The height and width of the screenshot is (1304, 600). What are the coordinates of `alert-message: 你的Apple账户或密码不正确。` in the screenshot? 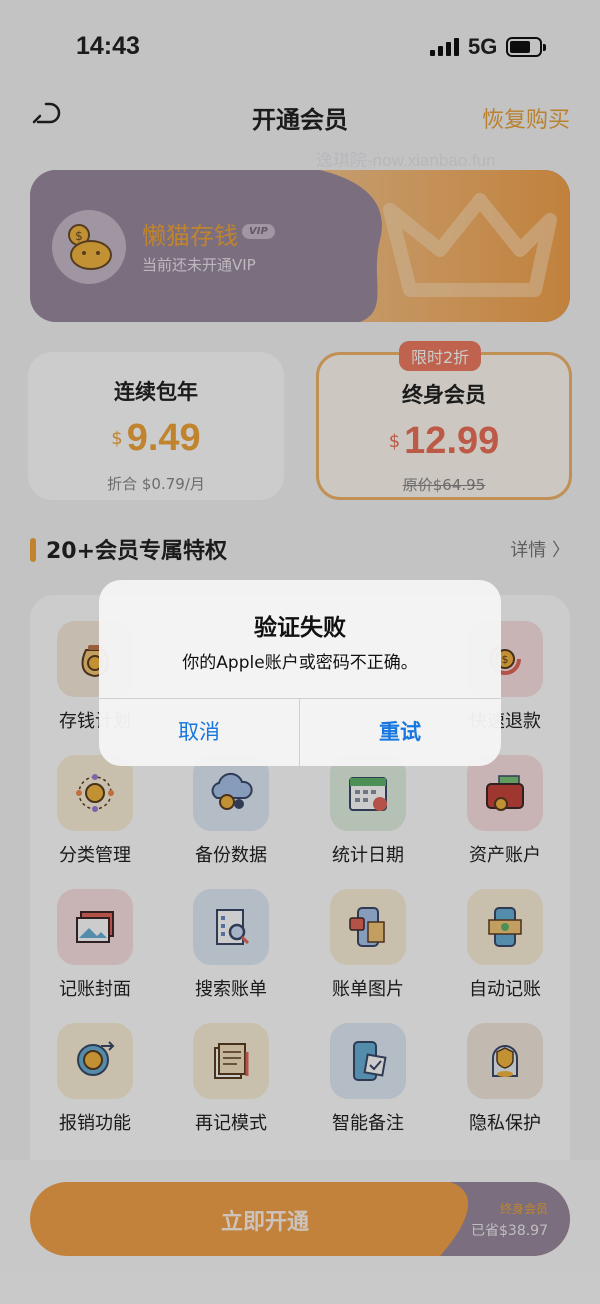 It's located at (300, 663).